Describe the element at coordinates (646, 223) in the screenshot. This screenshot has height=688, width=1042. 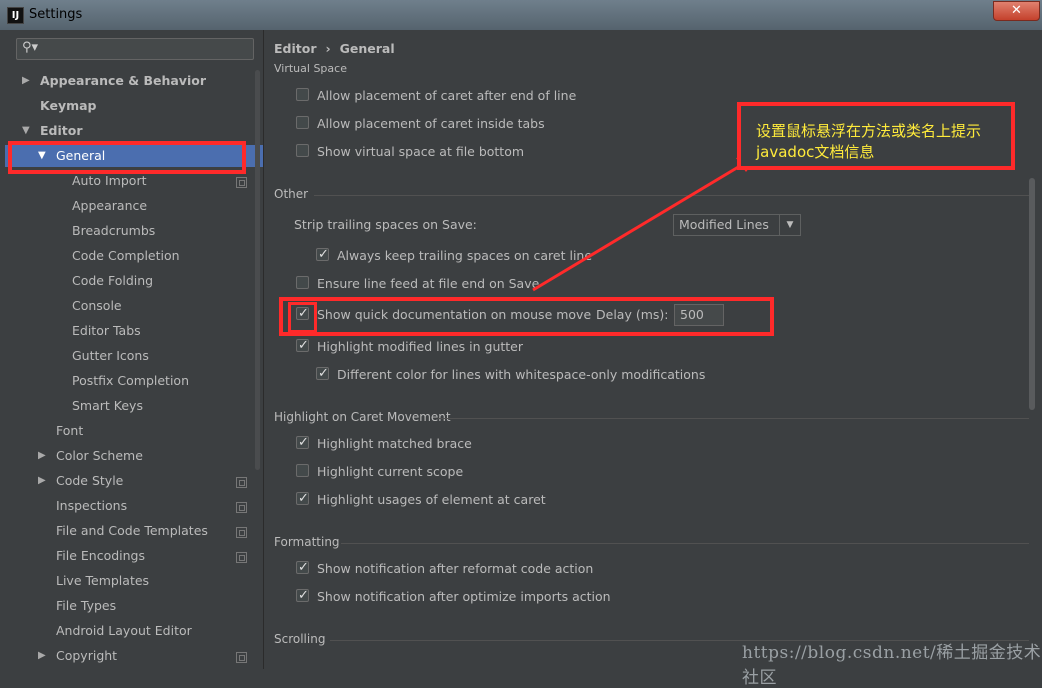
I see `annotation-arrow` at that location.